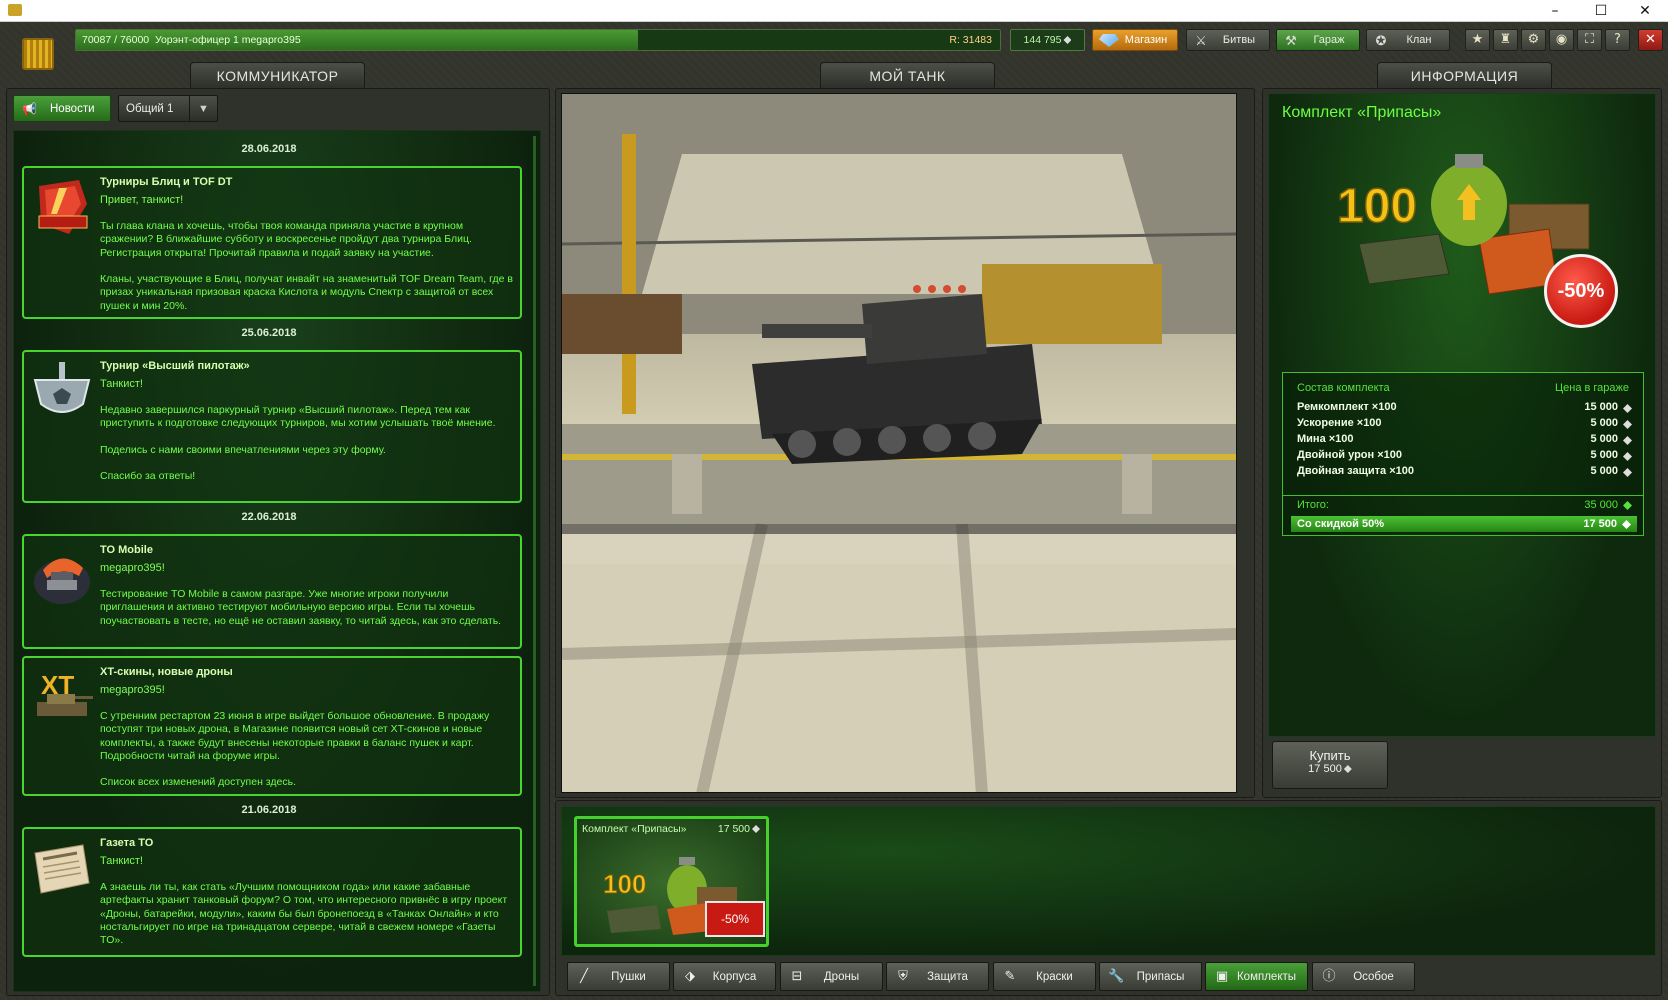  I want to click on news-date: 28.06.2018, so click(269, 149).